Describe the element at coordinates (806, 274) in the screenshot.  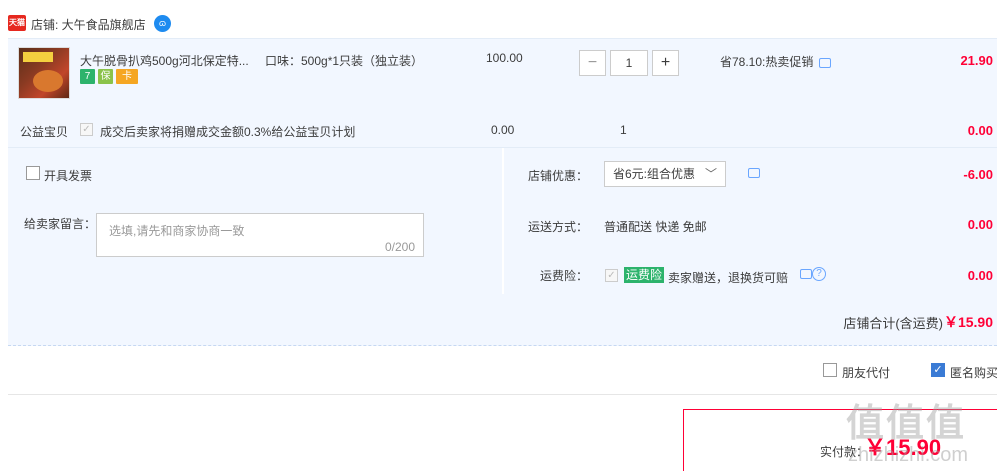
I see `insurance-chat-icon` at that location.